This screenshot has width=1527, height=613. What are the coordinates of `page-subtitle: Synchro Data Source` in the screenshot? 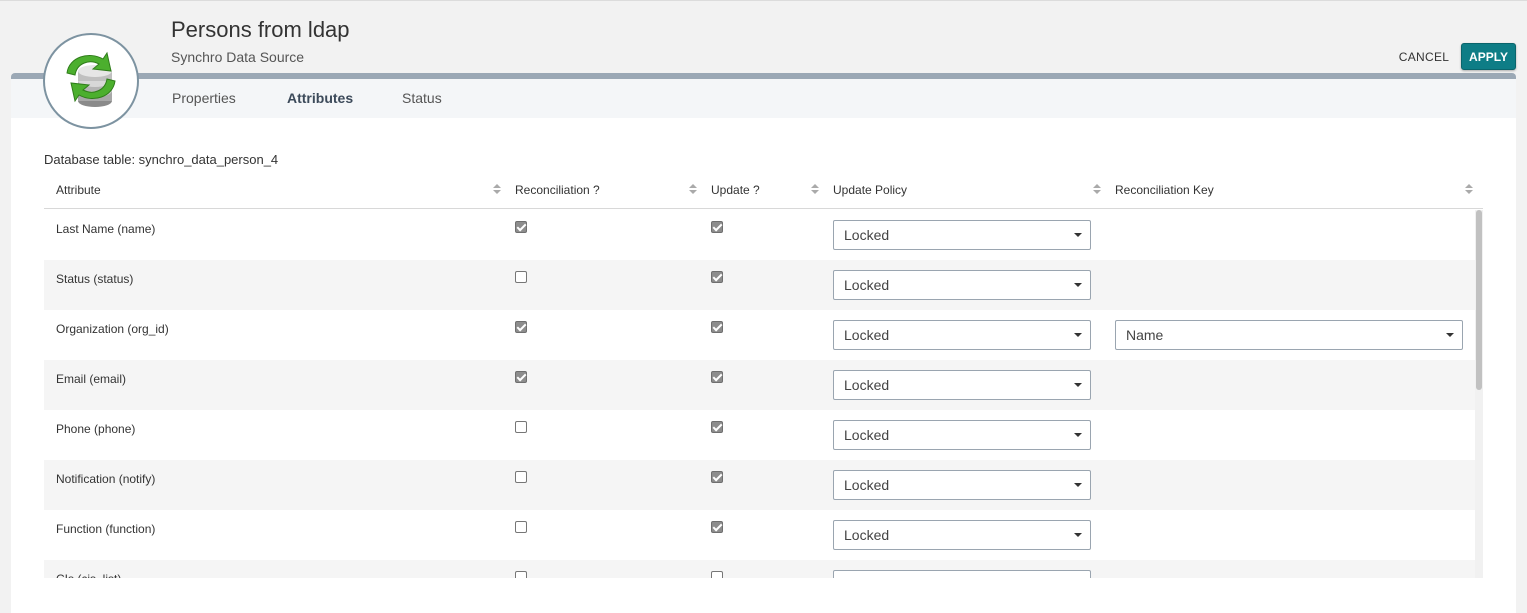 It's located at (238, 57).